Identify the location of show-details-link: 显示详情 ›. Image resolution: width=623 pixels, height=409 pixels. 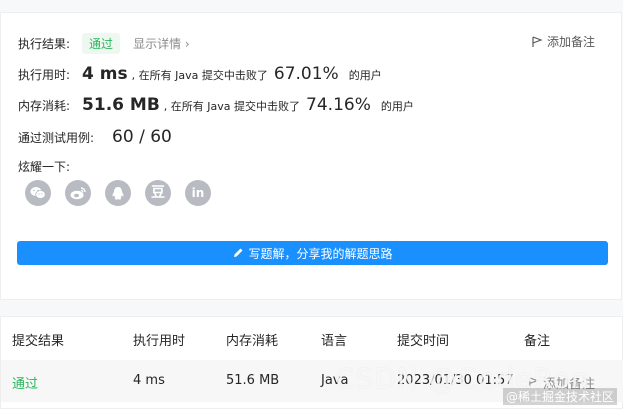
(161, 43).